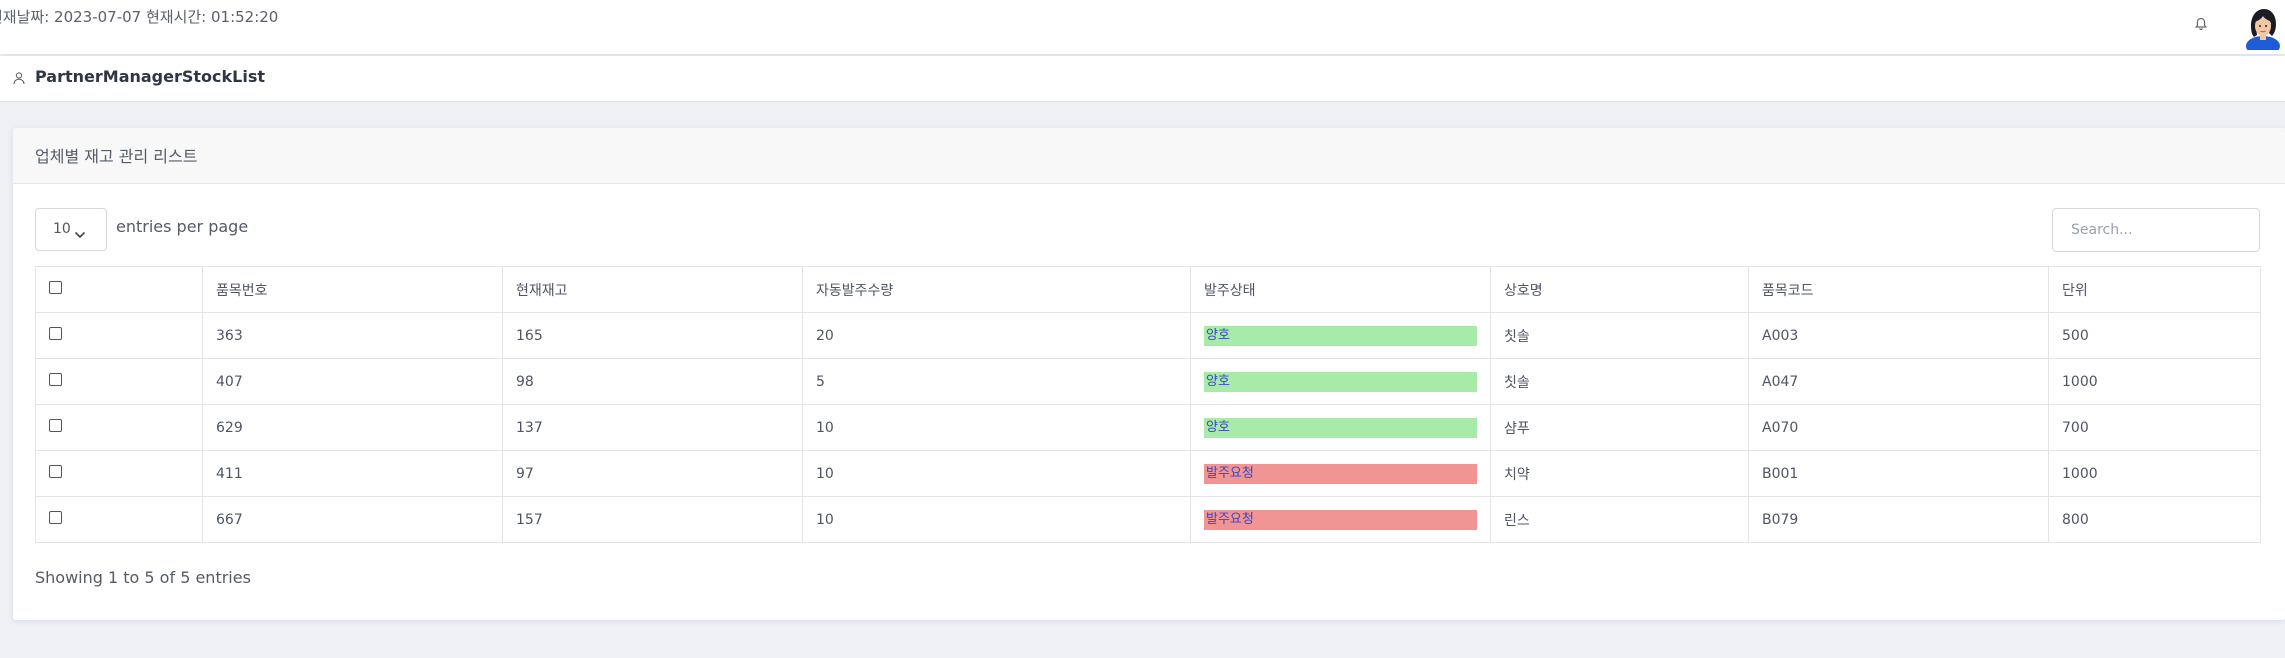 The width and height of the screenshot is (2285, 658). What do you see at coordinates (1898, 335) in the screenshot?
I see `item-code-cell: A003` at bounding box center [1898, 335].